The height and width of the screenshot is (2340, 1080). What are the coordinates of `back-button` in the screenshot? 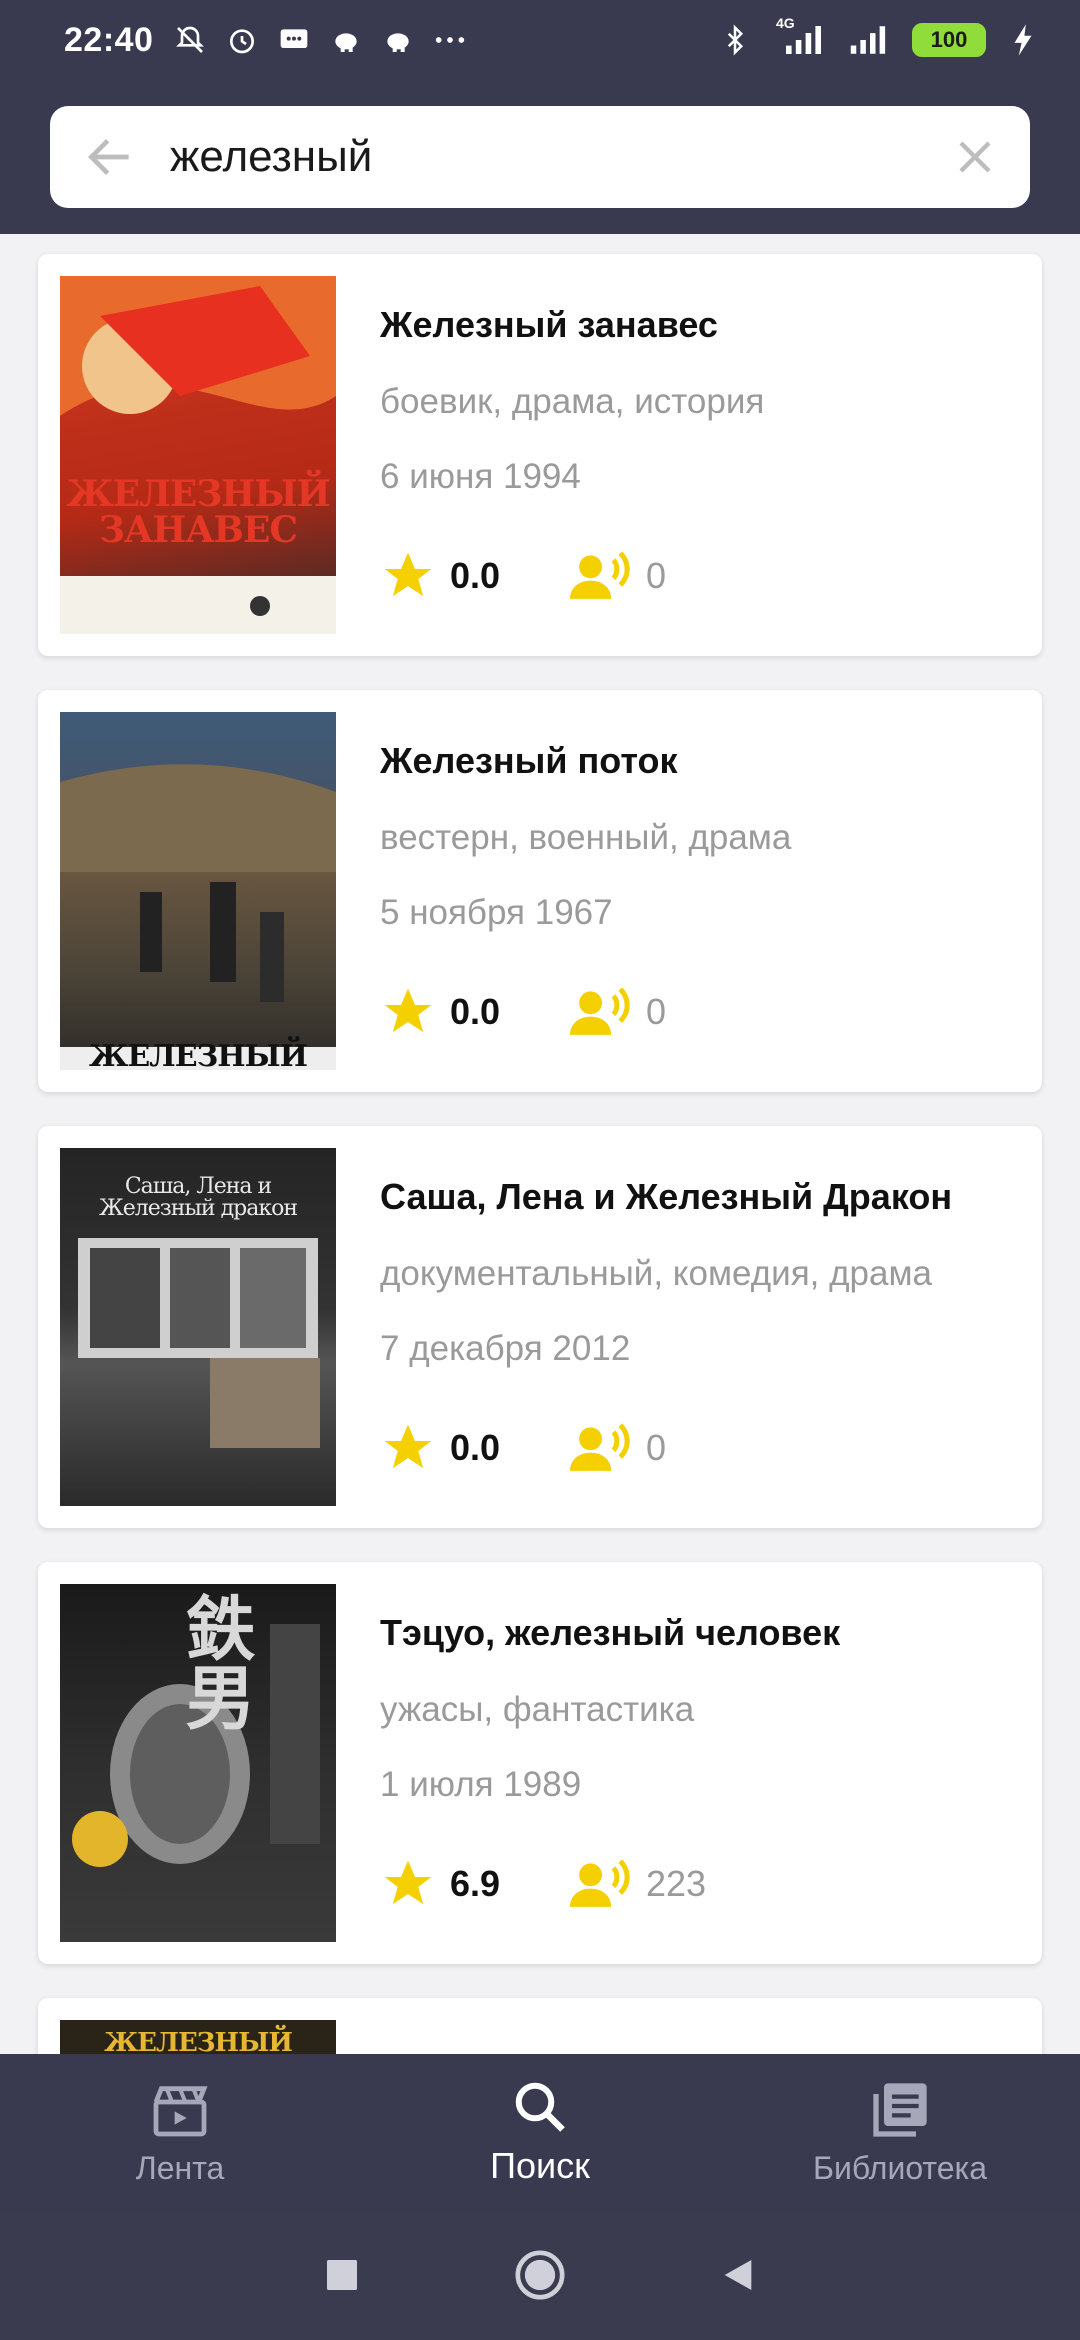 It's located at (110, 157).